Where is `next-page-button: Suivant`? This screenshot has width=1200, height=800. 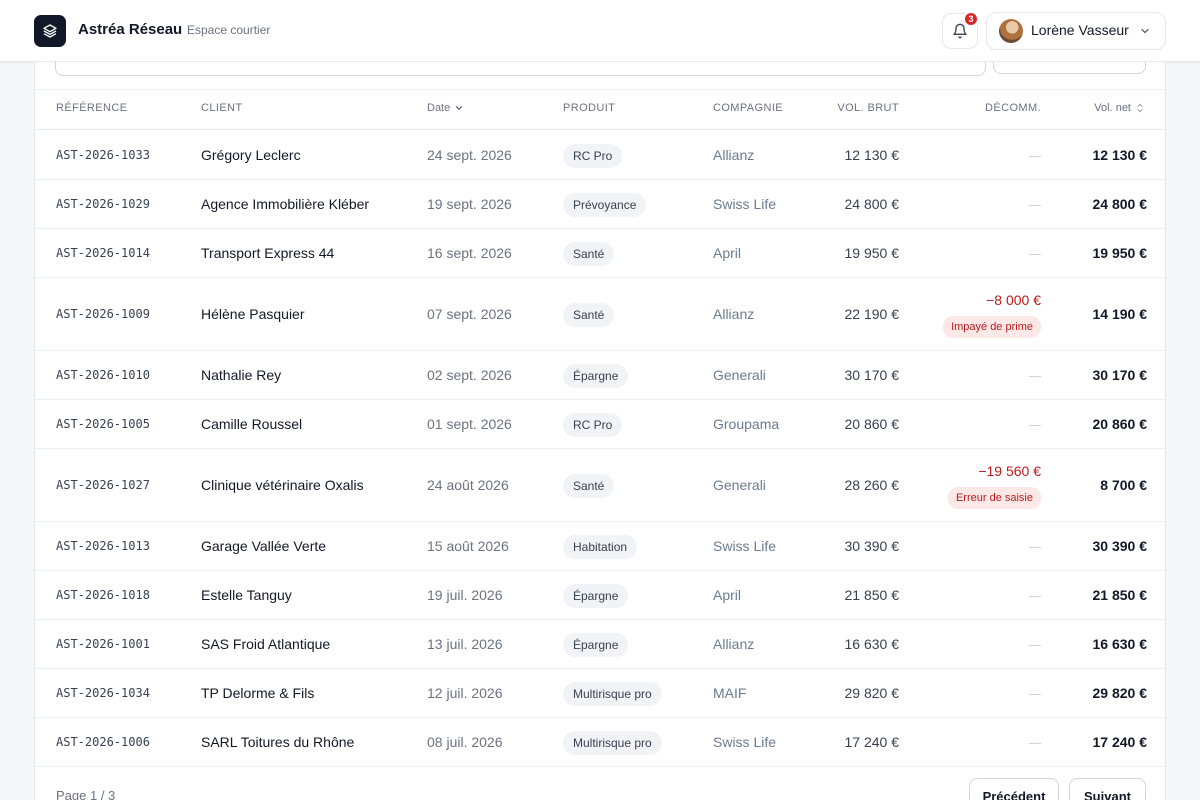
next-page-button: Suivant is located at coordinates (1107, 789).